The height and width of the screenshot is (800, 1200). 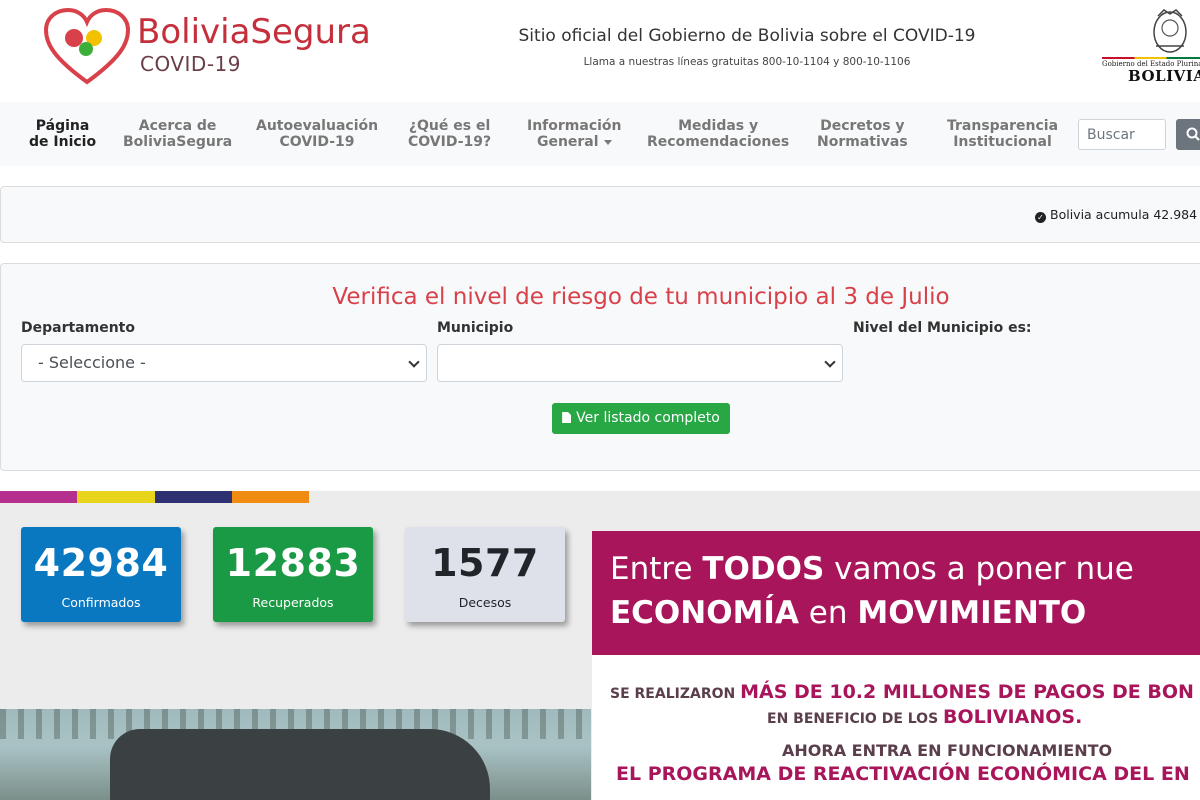 What do you see at coordinates (896, 593) in the screenshot?
I see `banner-header` at bounding box center [896, 593].